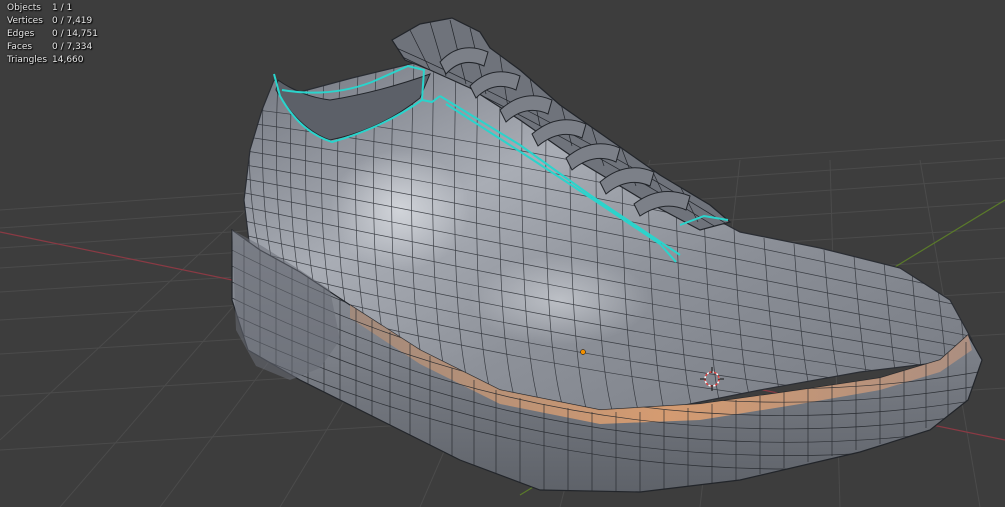 The height and width of the screenshot is (507, 1005). What do you see at coordinates (75, 34) in the screenshot?
I see `stat-value: 0 / 14,751` at bounding box center [75, 34].